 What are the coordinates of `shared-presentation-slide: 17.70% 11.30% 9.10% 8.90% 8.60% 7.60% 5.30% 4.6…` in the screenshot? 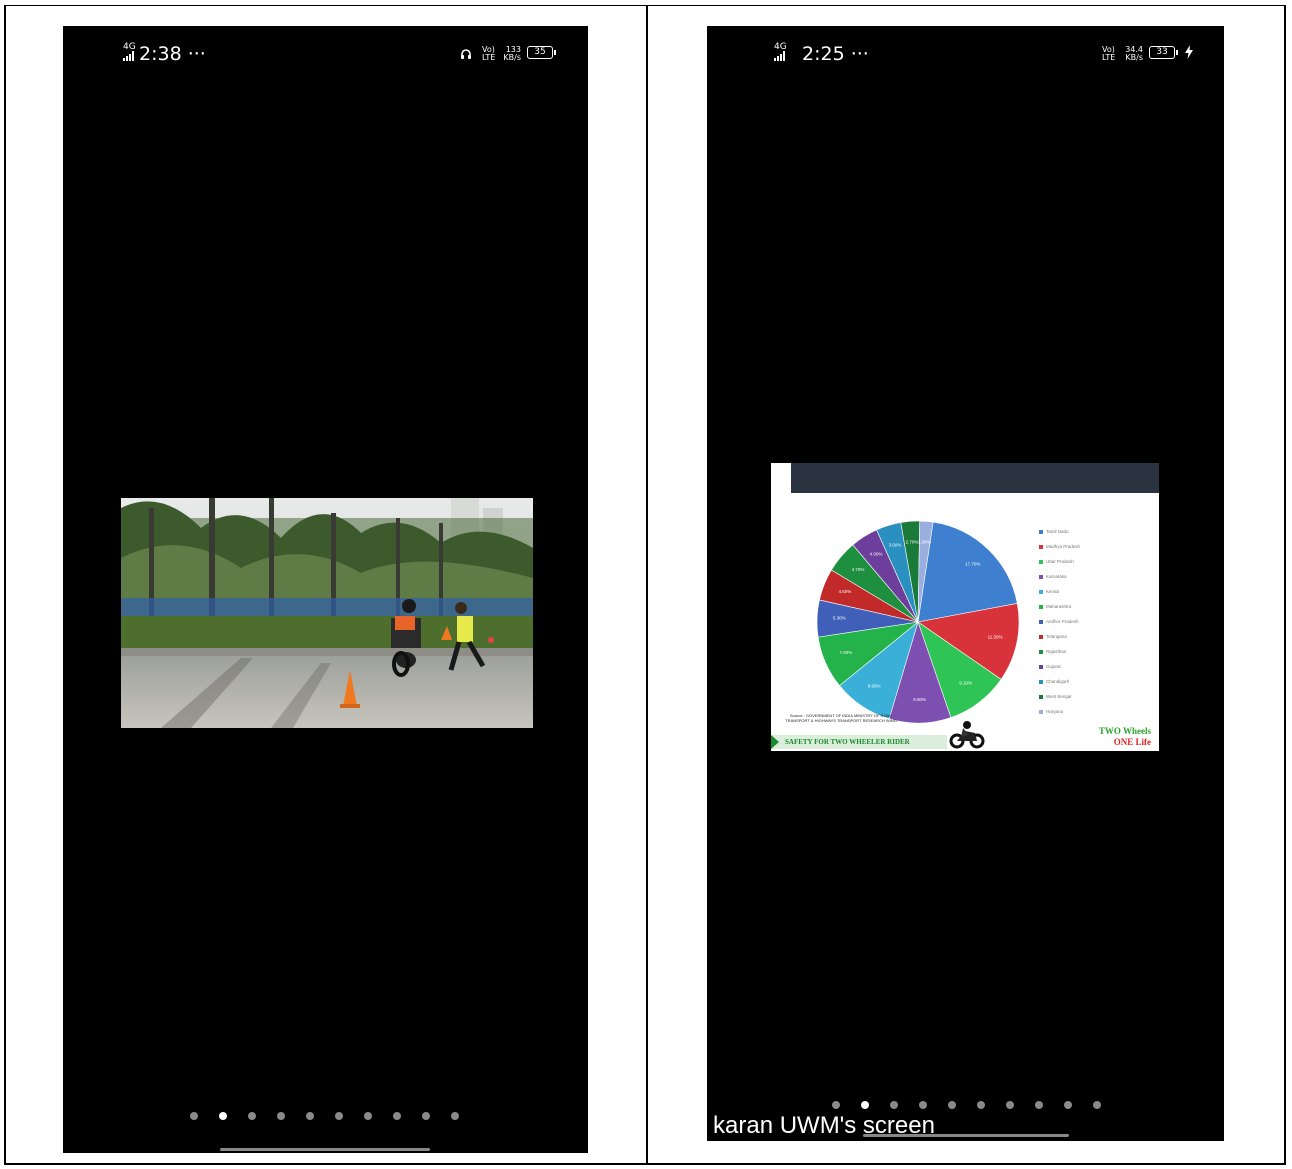 It's located at (965, 607).